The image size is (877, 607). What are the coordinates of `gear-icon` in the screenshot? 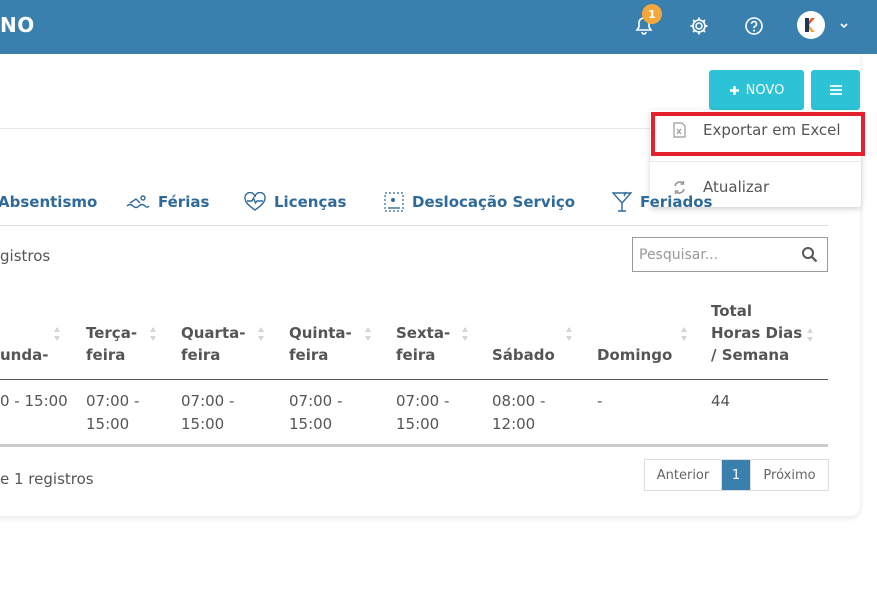 It's located at (699, 26).